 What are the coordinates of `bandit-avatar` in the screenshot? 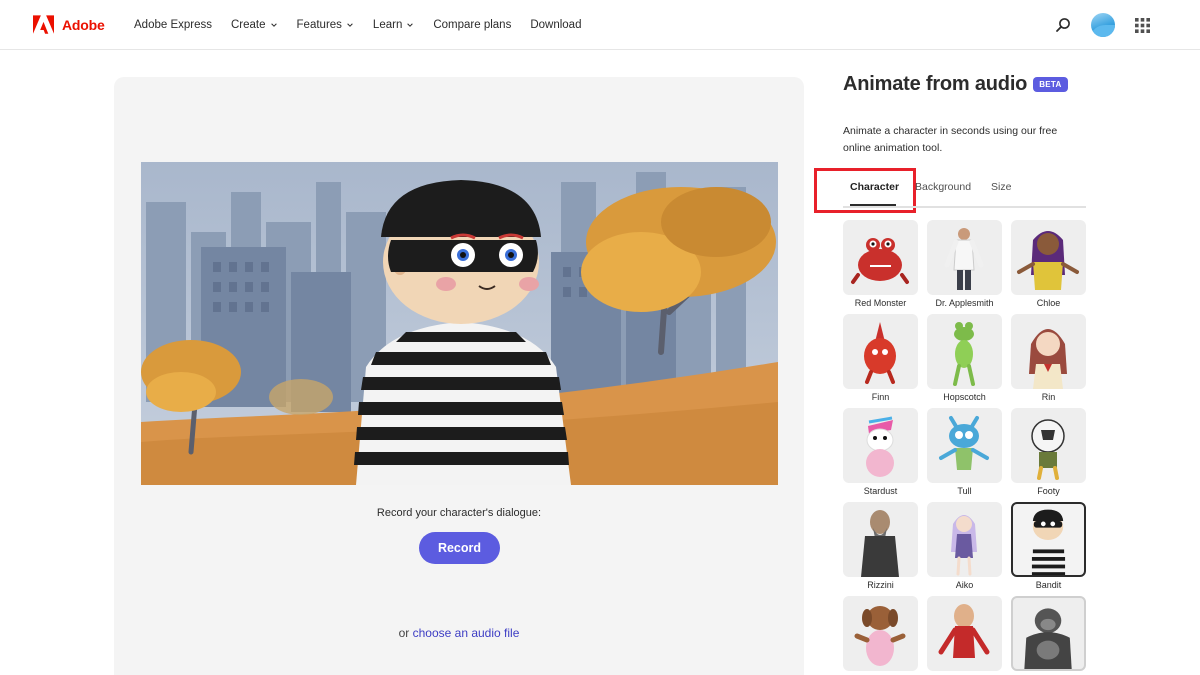 It's located at (1048, 542).